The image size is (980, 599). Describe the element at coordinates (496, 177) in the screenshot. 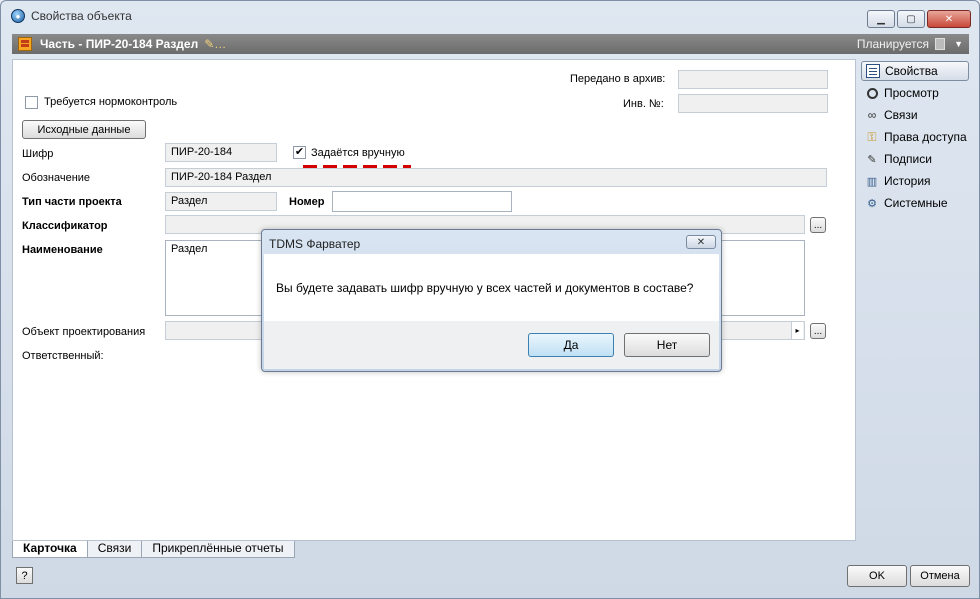

I see `designation-field: ПИР-20-184 Раздел` at that location.